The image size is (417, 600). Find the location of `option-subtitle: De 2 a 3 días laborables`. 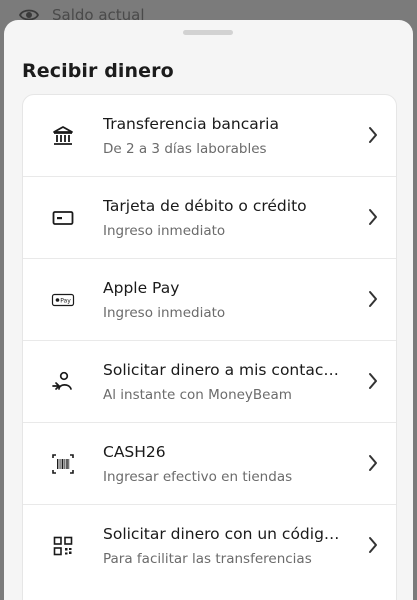

option-subtitle: De 2 a 3 días laborables is located at coordinates (185, 149).